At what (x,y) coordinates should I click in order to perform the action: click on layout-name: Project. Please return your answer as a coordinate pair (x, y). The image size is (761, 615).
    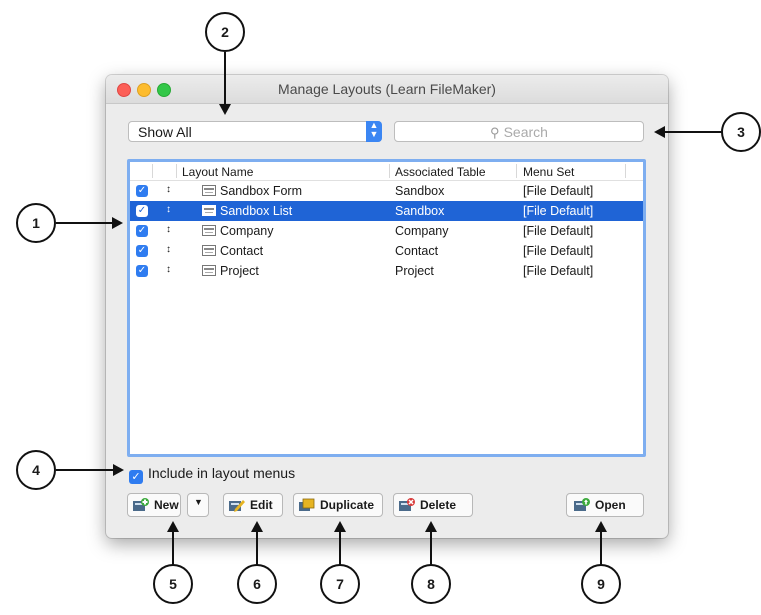
    Looking at the image, I should click on (239, 271).